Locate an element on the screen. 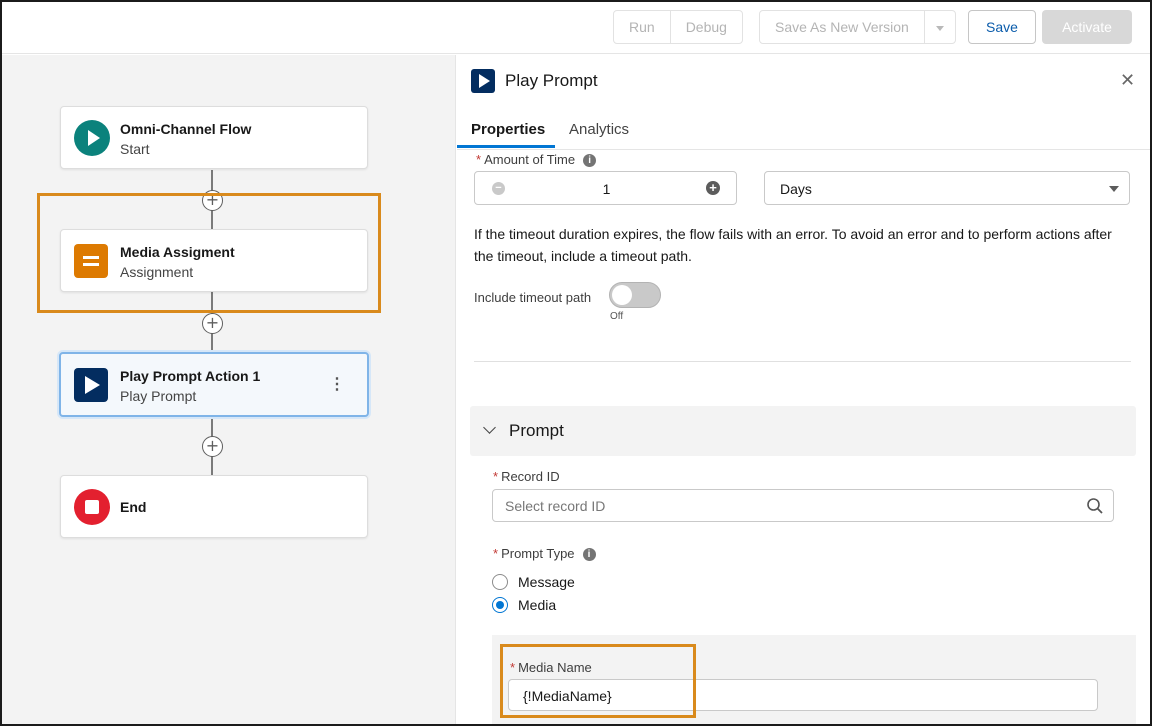 The height and width of the screenshot is (726, 1152). save-as-new-version-button: Save As New Version is located at coordinates (842, 27).